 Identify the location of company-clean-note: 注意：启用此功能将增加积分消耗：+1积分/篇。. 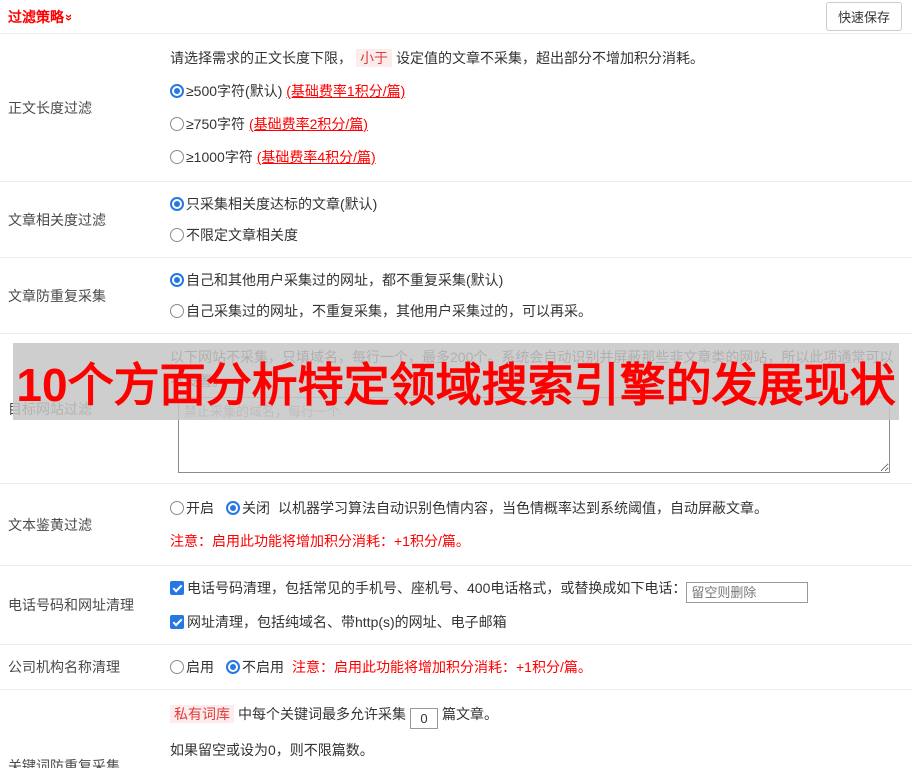
(442, 667).